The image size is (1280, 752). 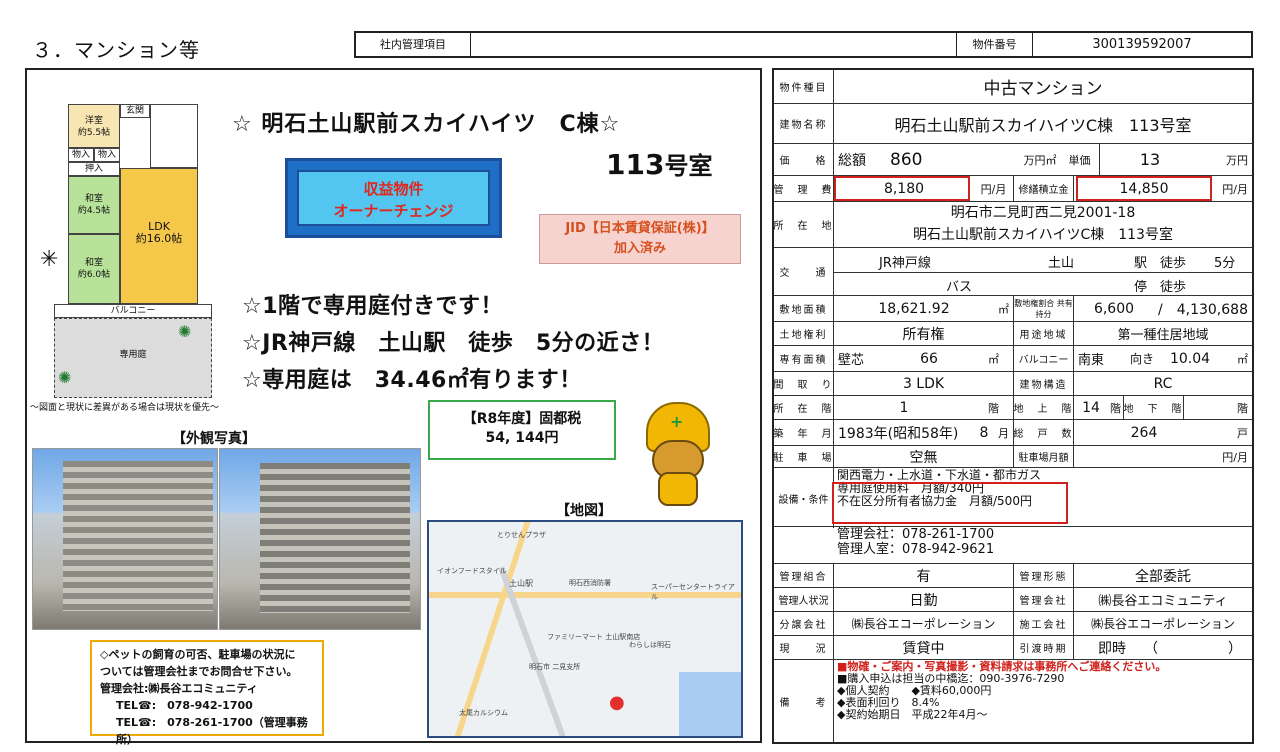 I want to click on tax-label: 【R8年度】固都税, so click(x=522, y=419).